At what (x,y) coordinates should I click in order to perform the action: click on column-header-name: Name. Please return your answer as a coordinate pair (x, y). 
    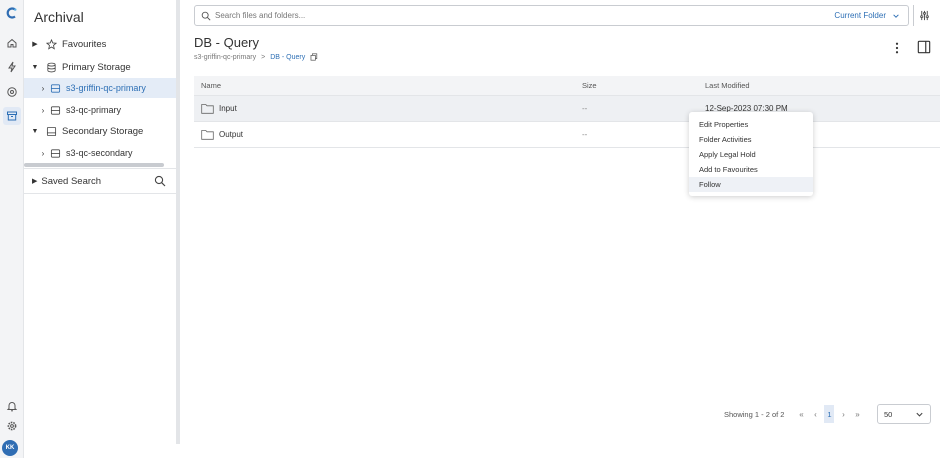
    Looking at the image, I should click on (388, 85).